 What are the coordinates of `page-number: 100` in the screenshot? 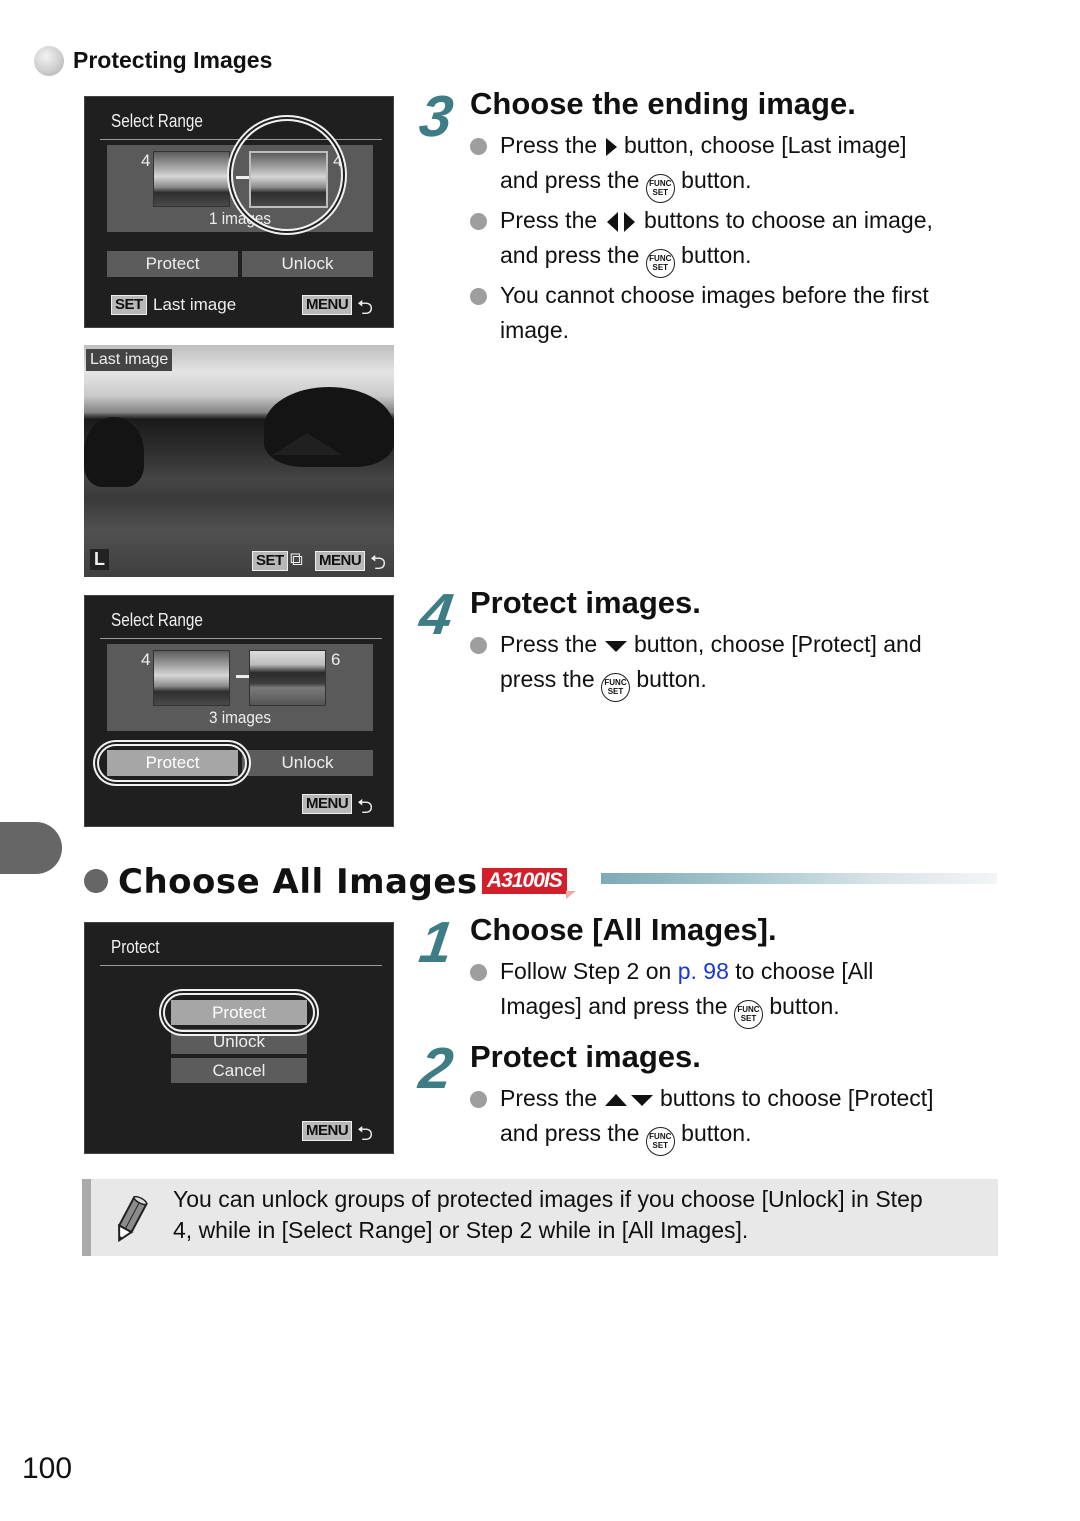 It's located at (47, 1468).